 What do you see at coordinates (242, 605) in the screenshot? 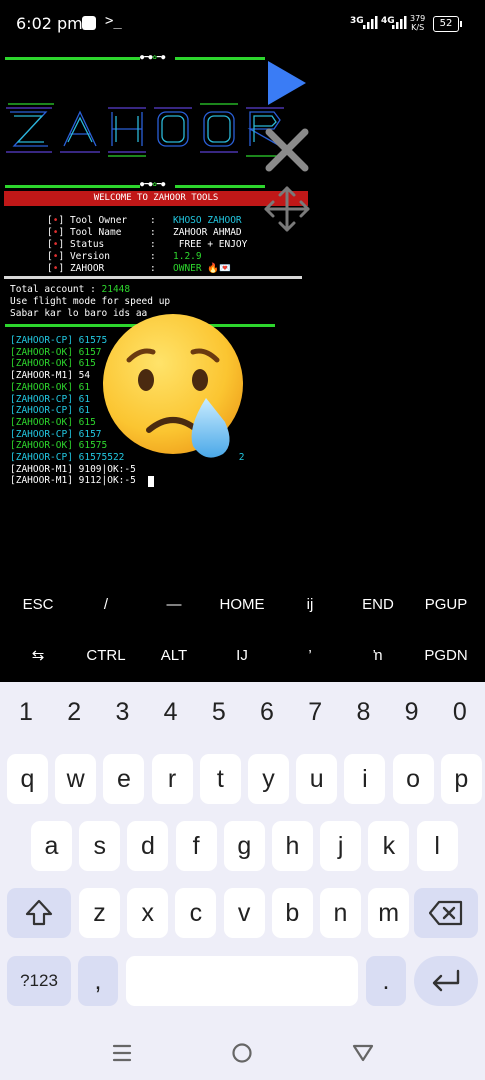
I see `key-home: HOME` at bounding box center [242, 605].